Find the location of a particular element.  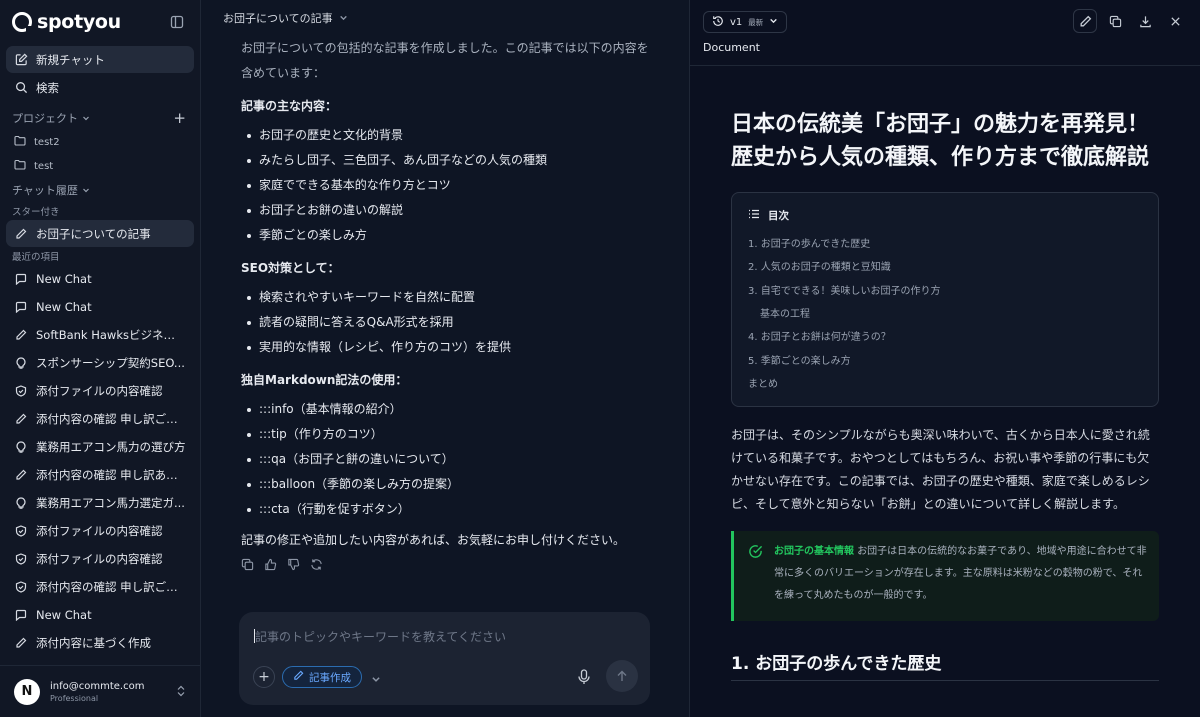

lightbulb-icon is located at coordinates (21, 363).